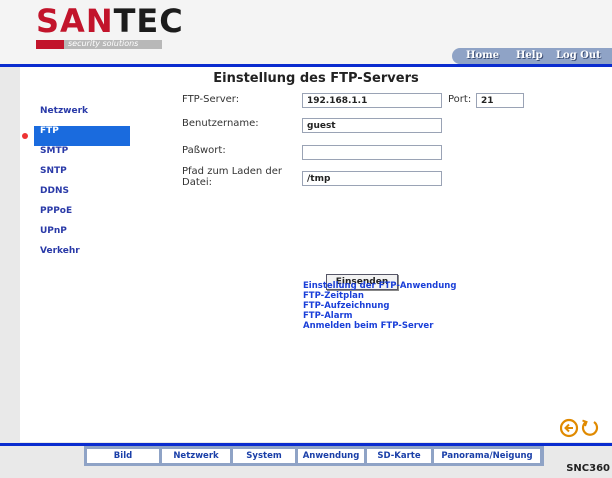 This screenshot has height=478, width=612. I want to click on back-circle-icon, so click(569, 428).